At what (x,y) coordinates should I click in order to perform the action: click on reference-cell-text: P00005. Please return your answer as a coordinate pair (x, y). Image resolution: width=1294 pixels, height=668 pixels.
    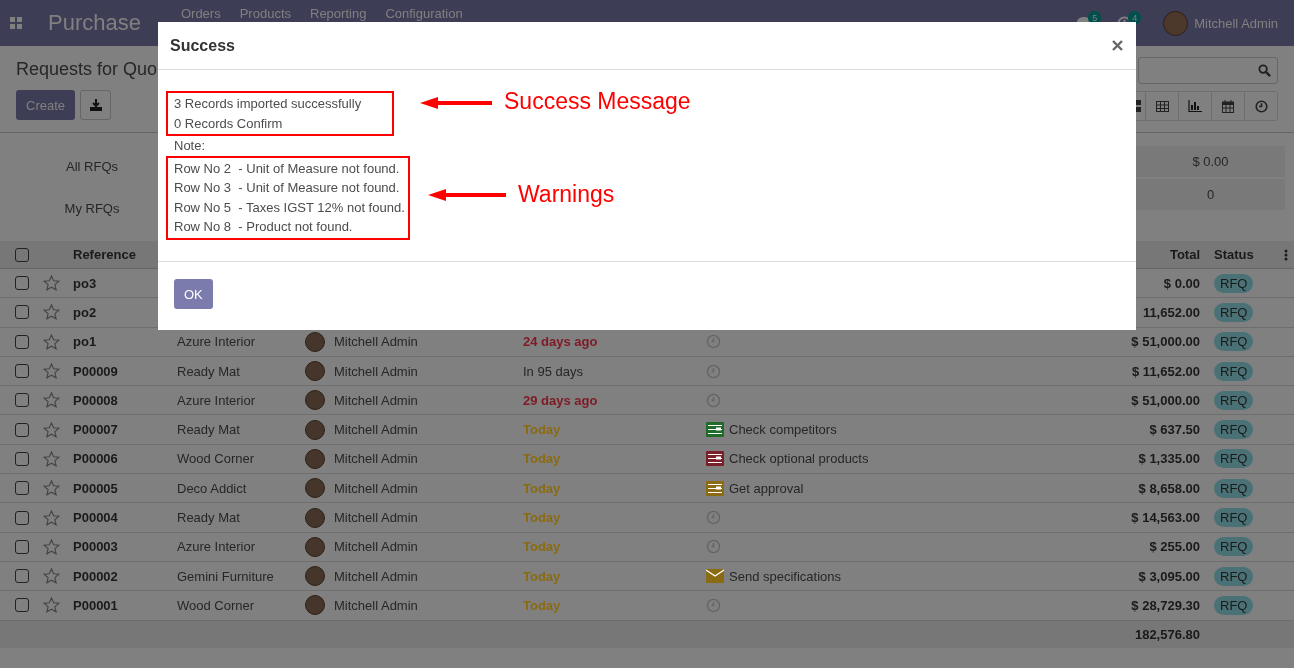
    Looking at the image, I should click on (95, 488).